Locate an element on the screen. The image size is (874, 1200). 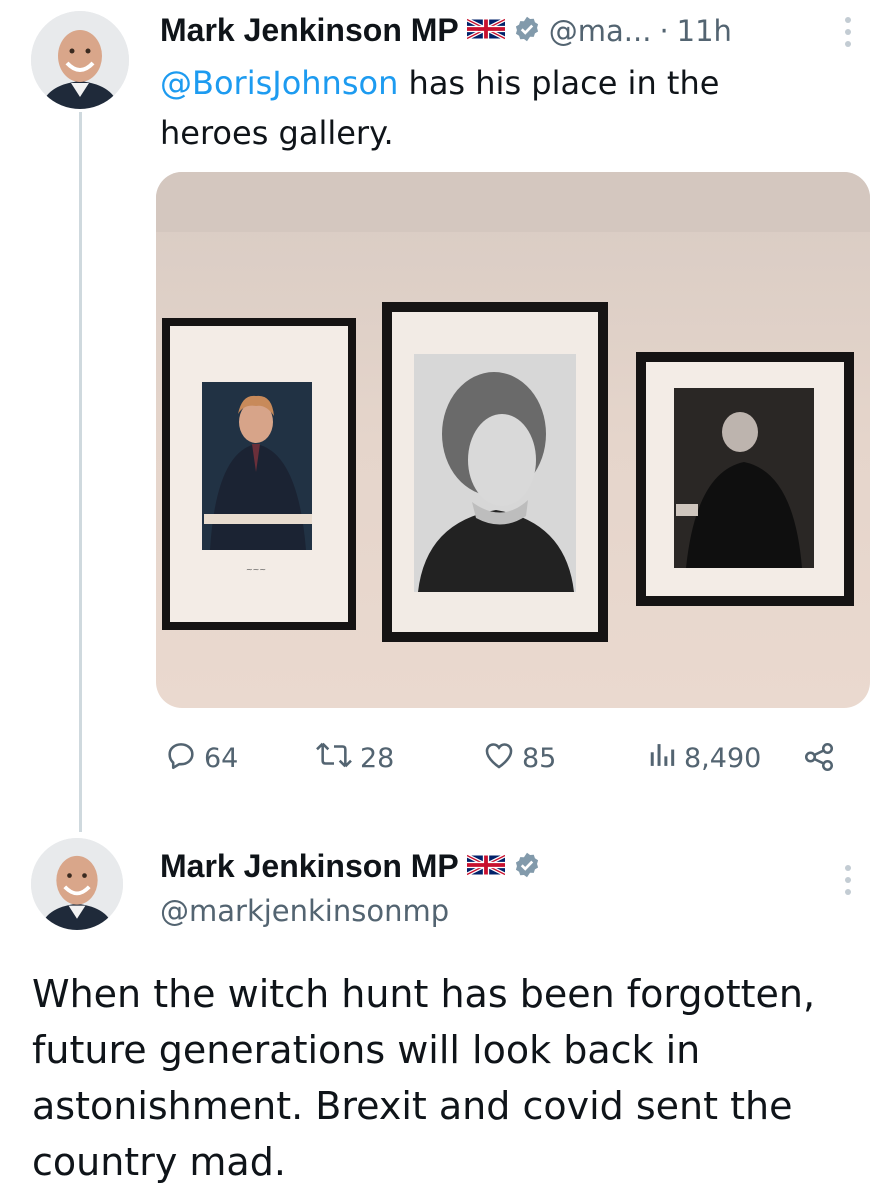
like-count: 85 is located at coordinates (539, 758).